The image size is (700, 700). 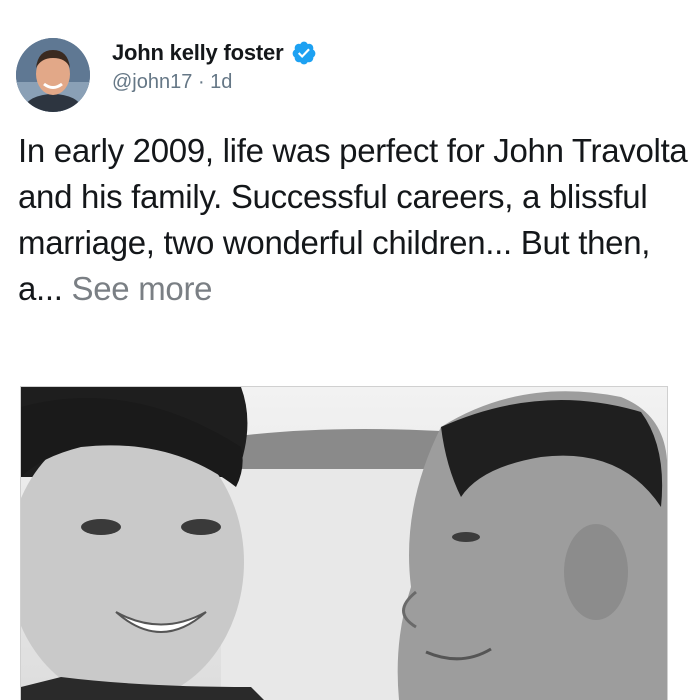 What do you see at coordinates (152, 82) in the screenshot?
I see `author-handle: @john17` at bounding box center [152, 82].